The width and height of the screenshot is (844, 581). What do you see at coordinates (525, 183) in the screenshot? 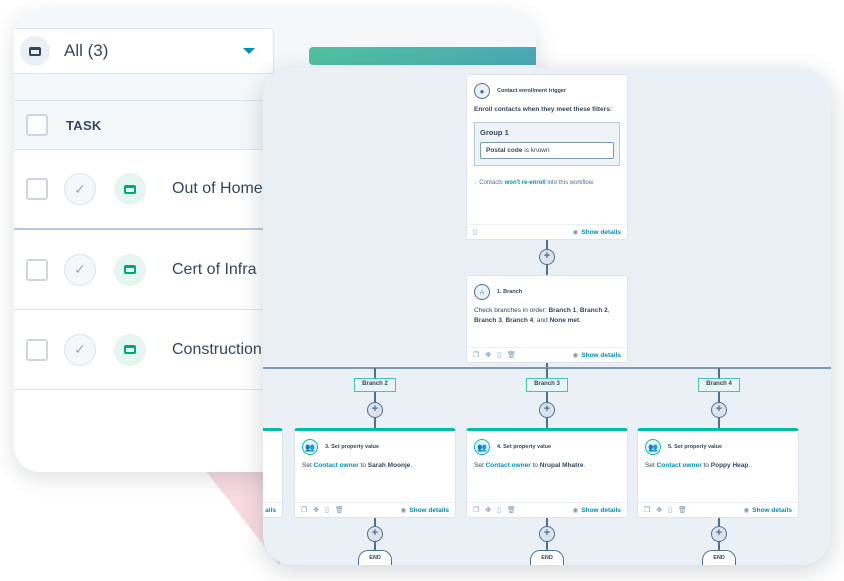
I see `reenroll-link: won't re-enroll` at bounding box center [525, 183].